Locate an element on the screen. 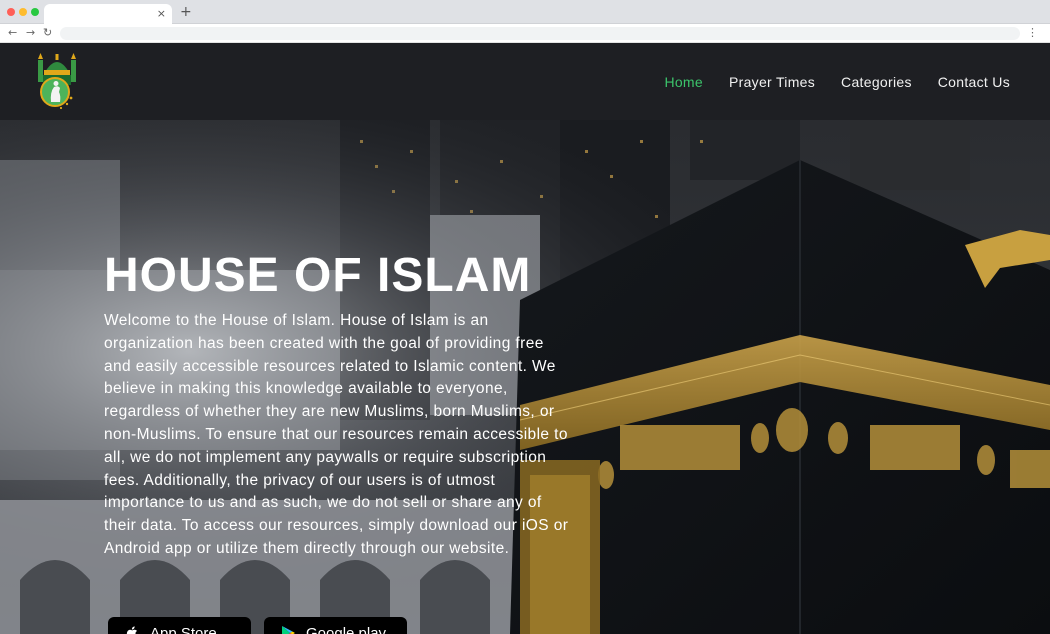 The height and width of the screenshot is (634, 1050). minimize-window-button is located at coordinates (23, 12).